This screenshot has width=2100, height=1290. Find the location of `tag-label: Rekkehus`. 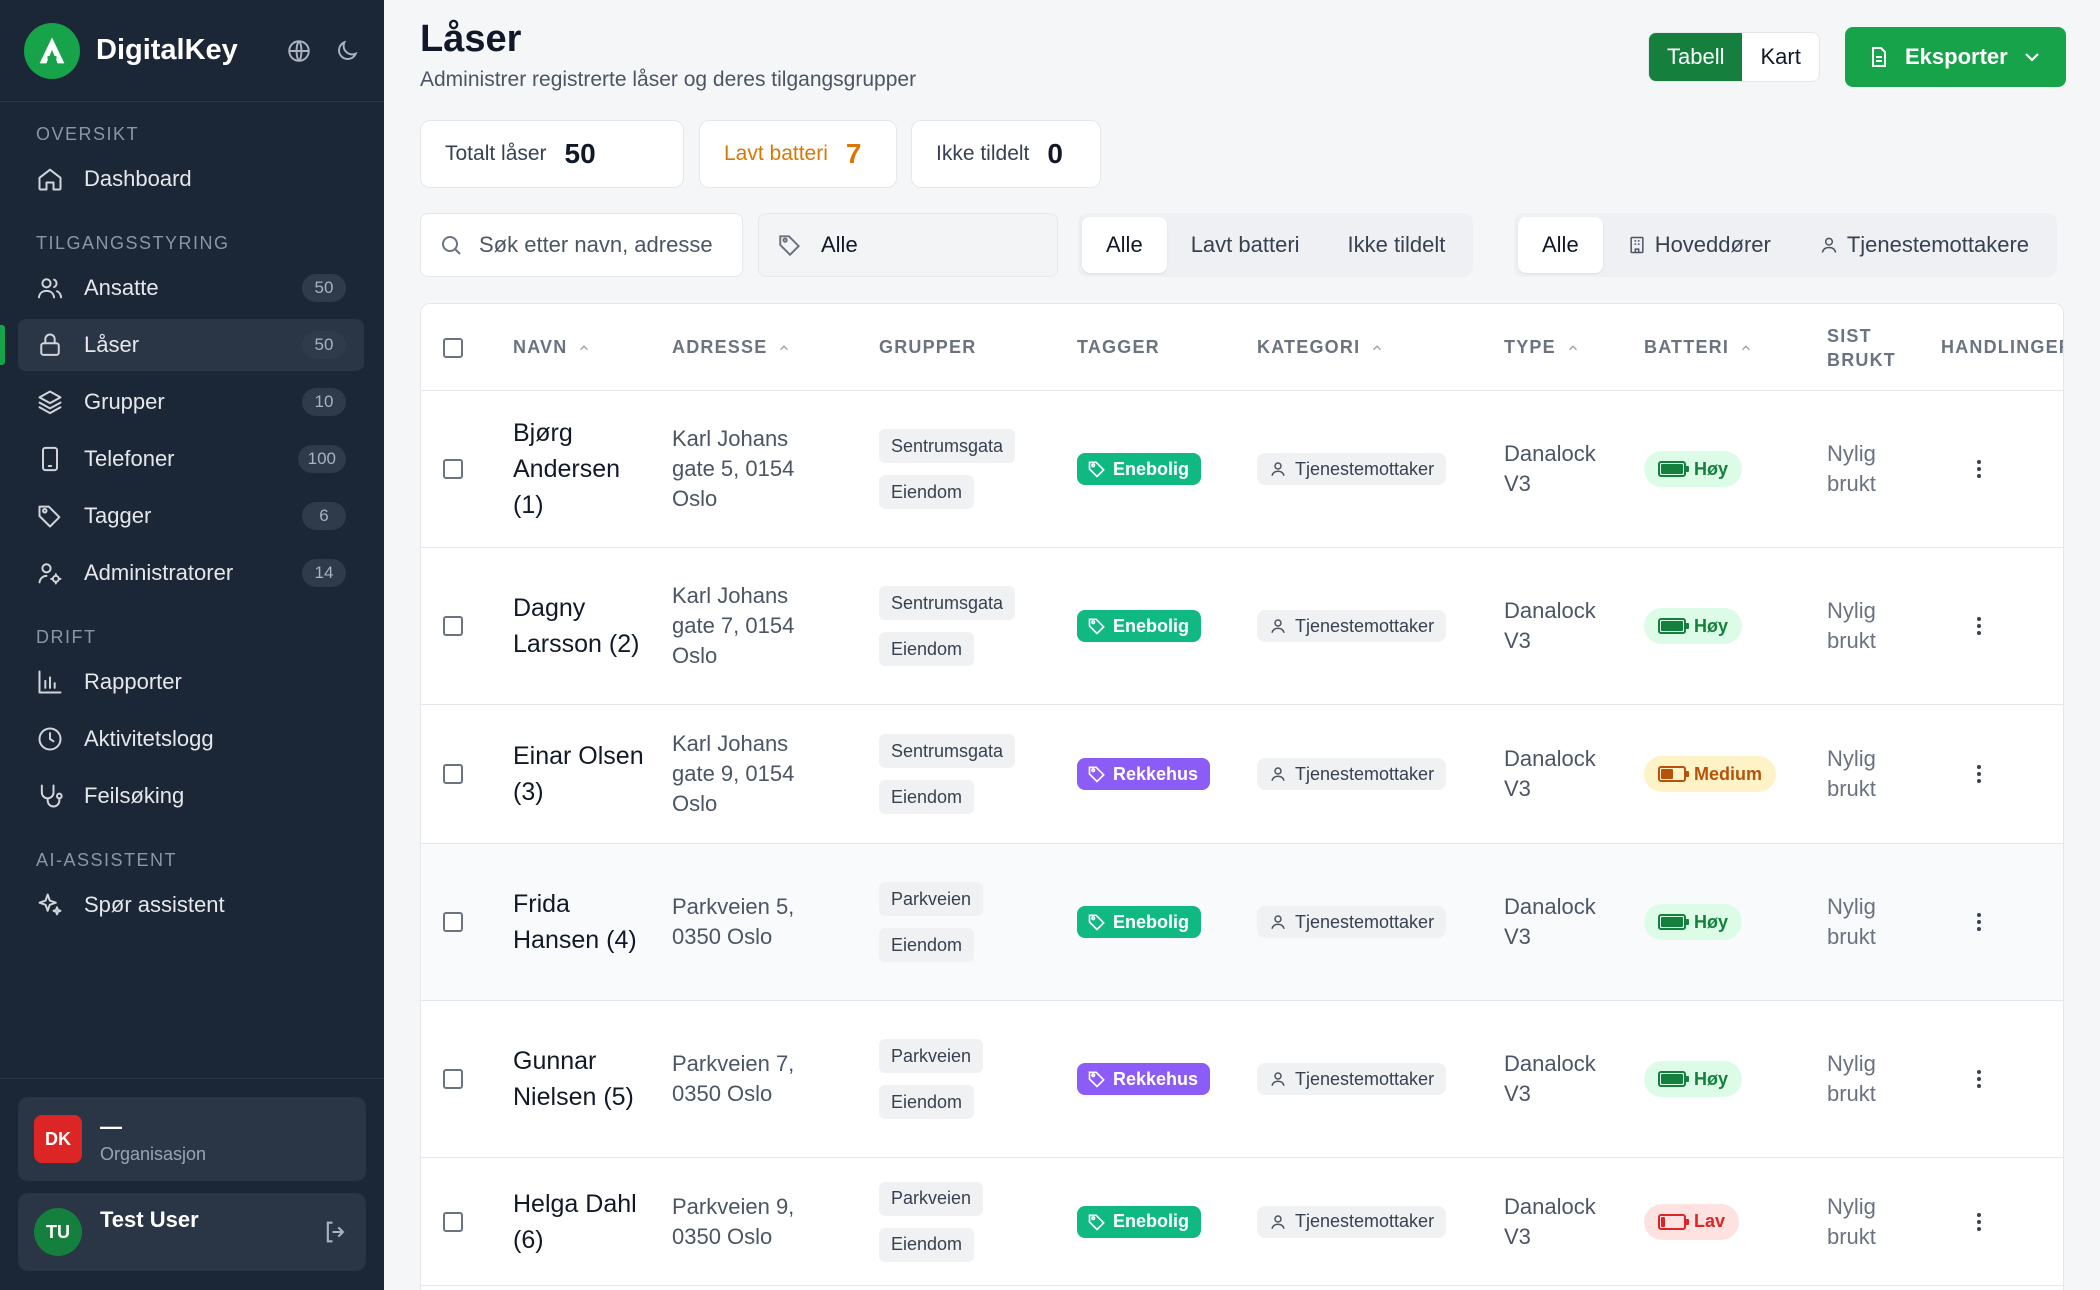

tag-label: Rekkehus is located at coordinates (1156, 1078).